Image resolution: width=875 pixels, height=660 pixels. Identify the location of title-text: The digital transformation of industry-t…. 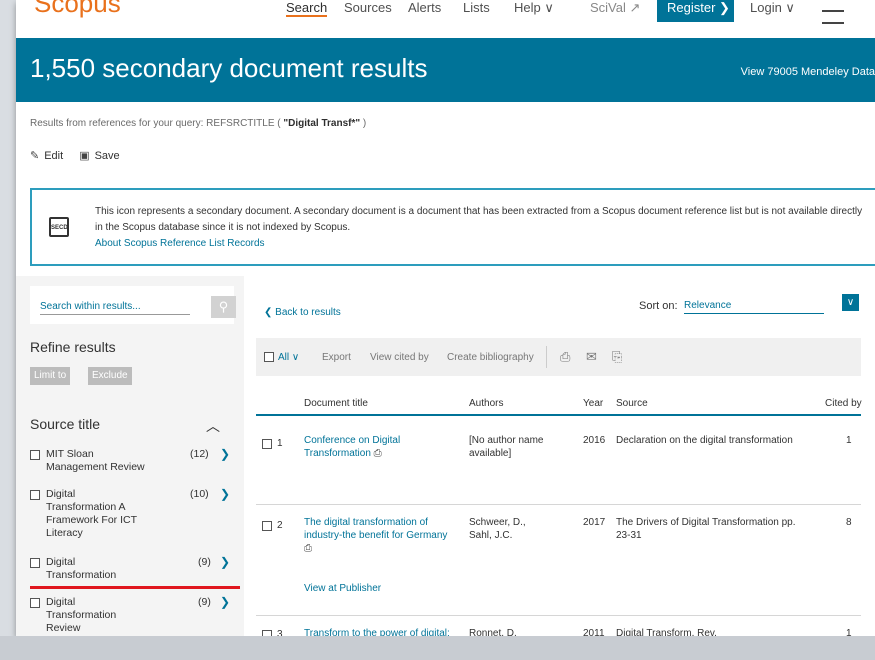
(376, 529).